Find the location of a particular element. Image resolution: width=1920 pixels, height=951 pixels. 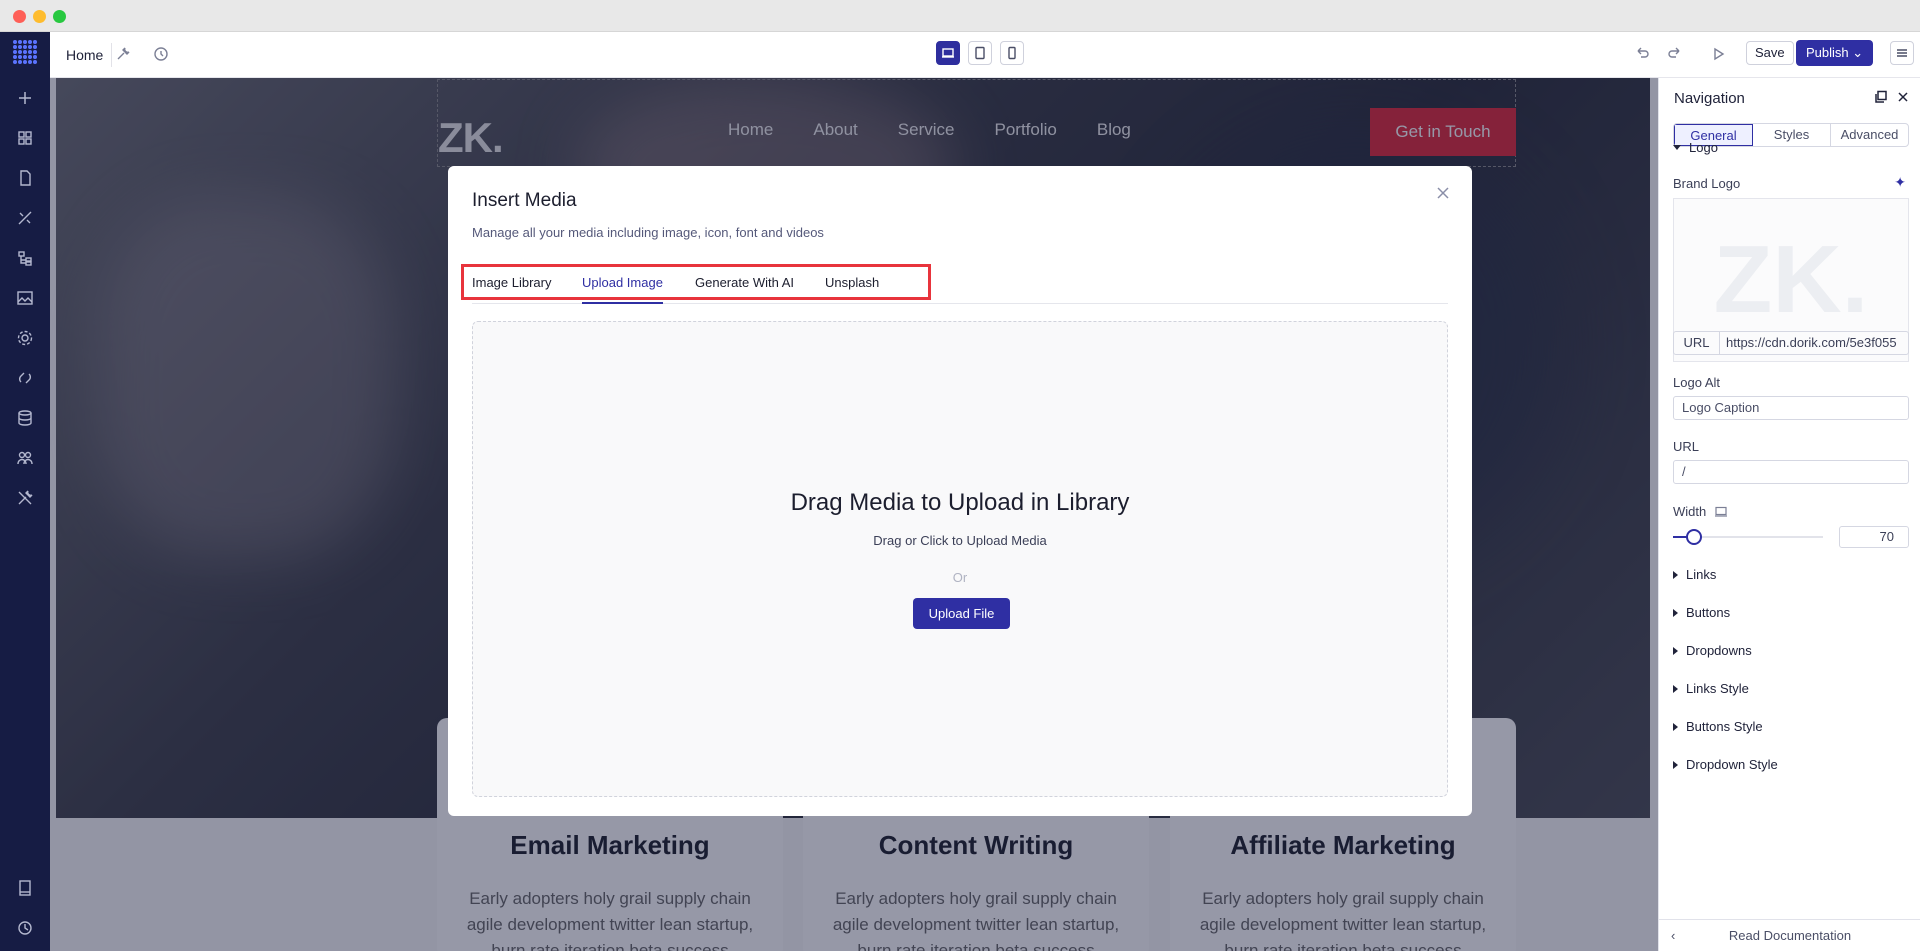

section-label: Dropdowns is located at coordinates (1719, 650).